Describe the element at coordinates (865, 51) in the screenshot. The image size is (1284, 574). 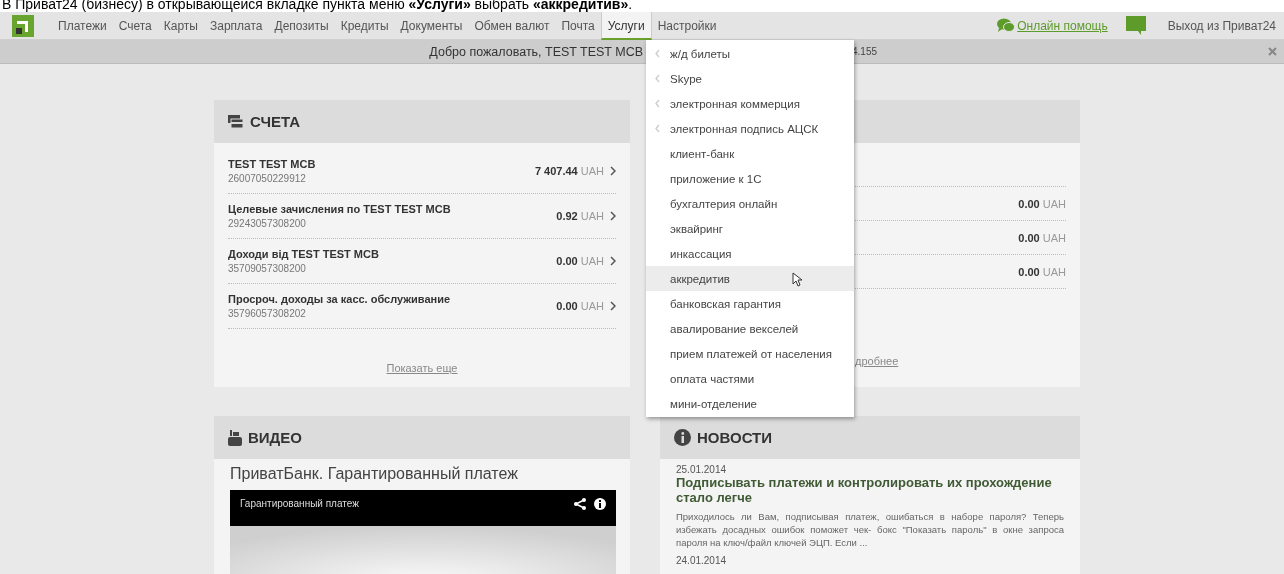
I see `last-login-text: 4.155` at that location.